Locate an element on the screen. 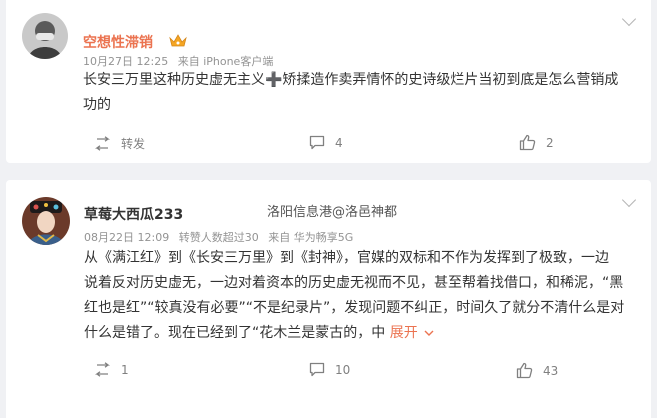 The width and height of the screenshot is (657, 418). comment-button: 4 is located at coordinates (326, 142).